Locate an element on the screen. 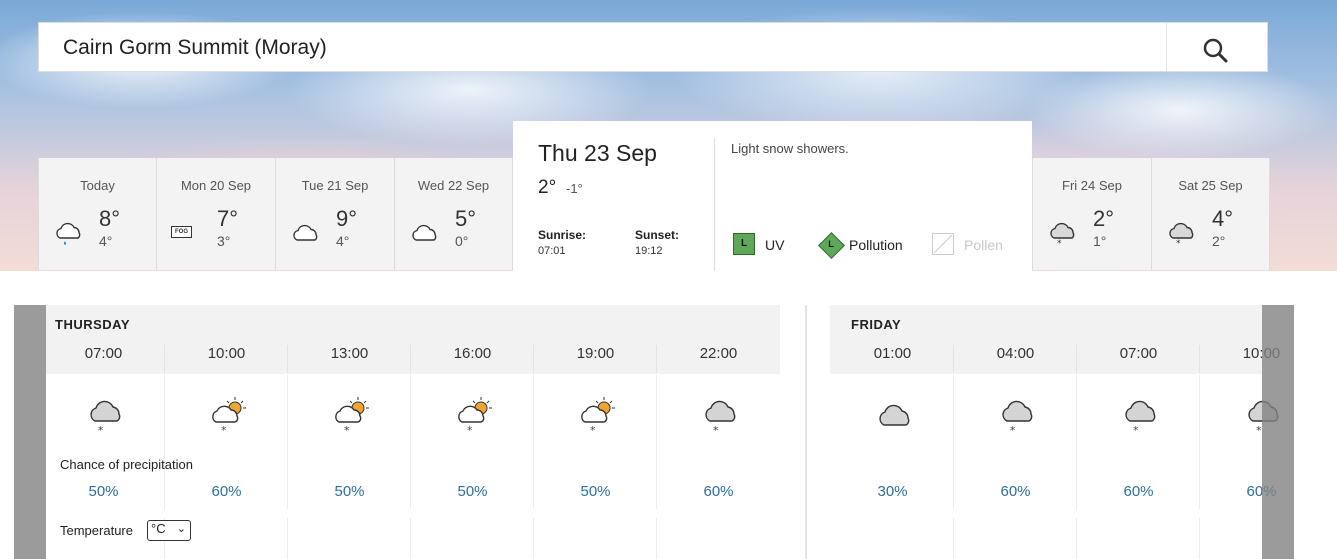 The width and height of the screenshot is (1337, 559). search-input: Cairn Gorm Summit (Moray) is located at coordinates (195, 48).